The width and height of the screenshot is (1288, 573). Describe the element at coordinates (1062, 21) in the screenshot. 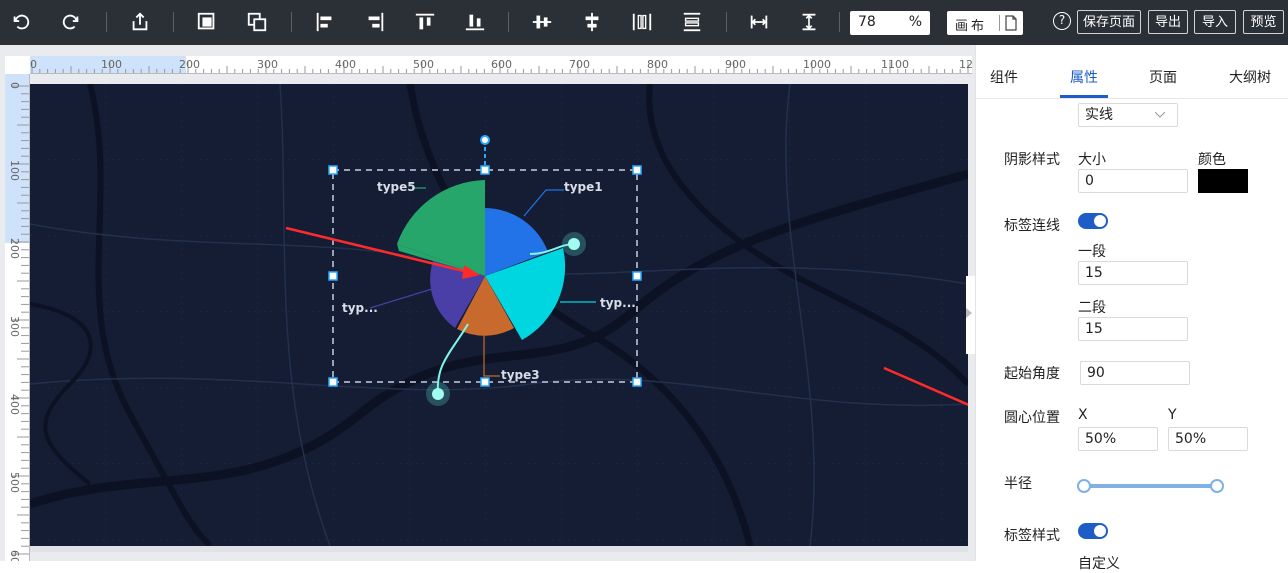

I see `help-icon: ?` at that location.